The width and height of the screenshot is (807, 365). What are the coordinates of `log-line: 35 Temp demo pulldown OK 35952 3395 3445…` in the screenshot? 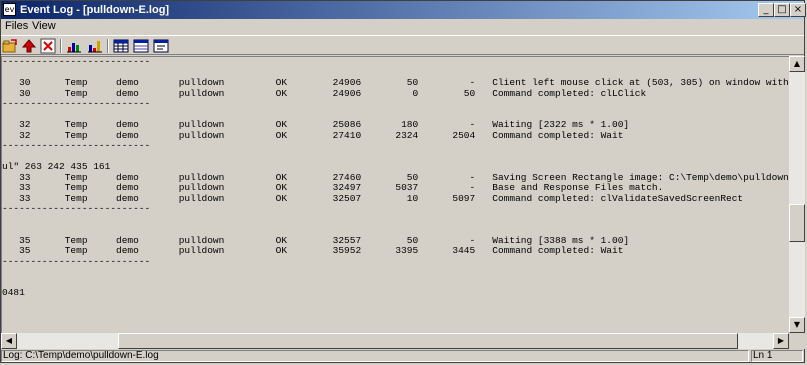 It's located at (313, 250).